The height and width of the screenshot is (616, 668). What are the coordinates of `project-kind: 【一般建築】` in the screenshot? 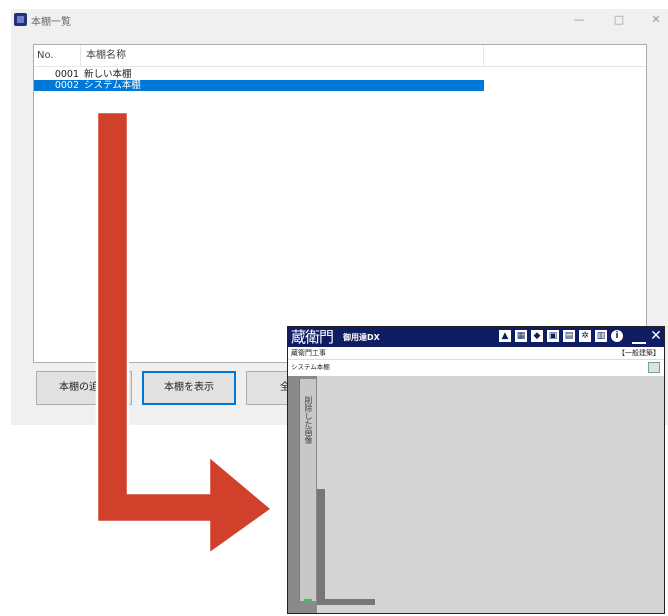 It's located at (639, 353).